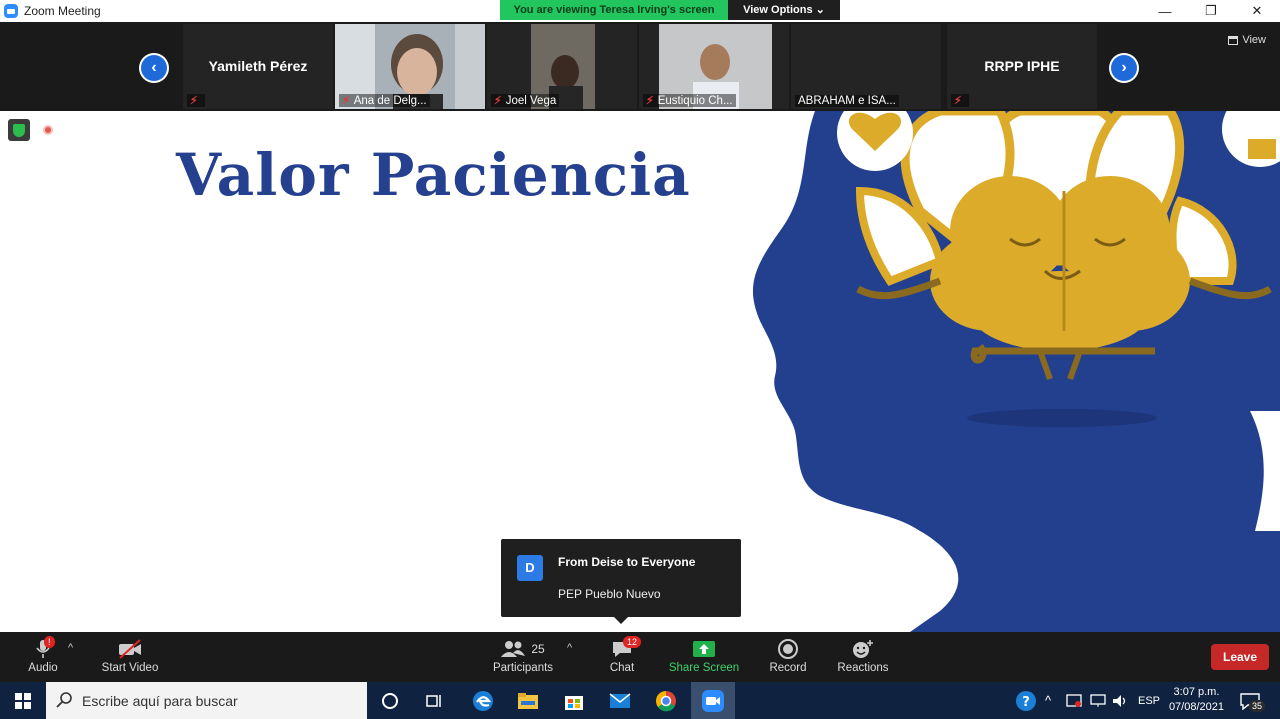 The height and width of the screenshot is (719, 1280). I want to click on security-shield-icon, so click(19, 130).